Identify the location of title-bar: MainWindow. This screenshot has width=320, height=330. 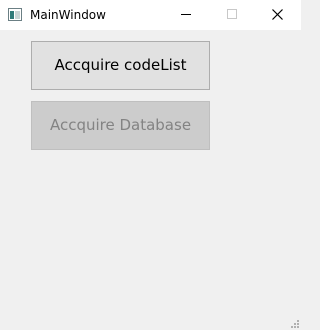
(150, 15).